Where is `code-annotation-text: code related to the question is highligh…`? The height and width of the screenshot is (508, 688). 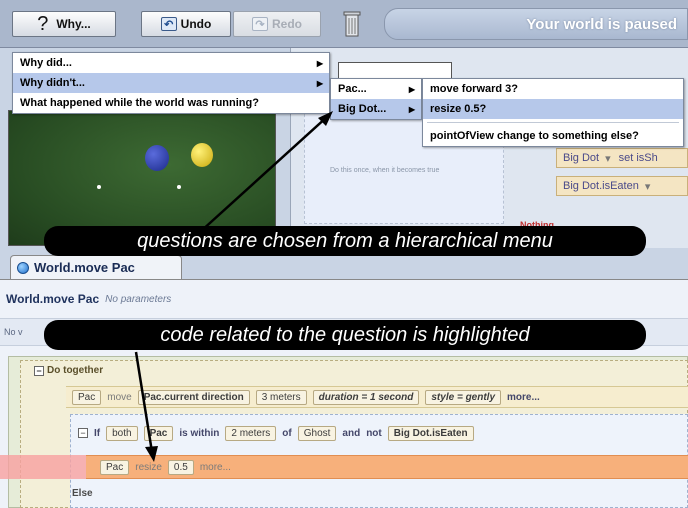
code-annotation-text: code related to the question is highligh… is located at coordinates (345, 334).